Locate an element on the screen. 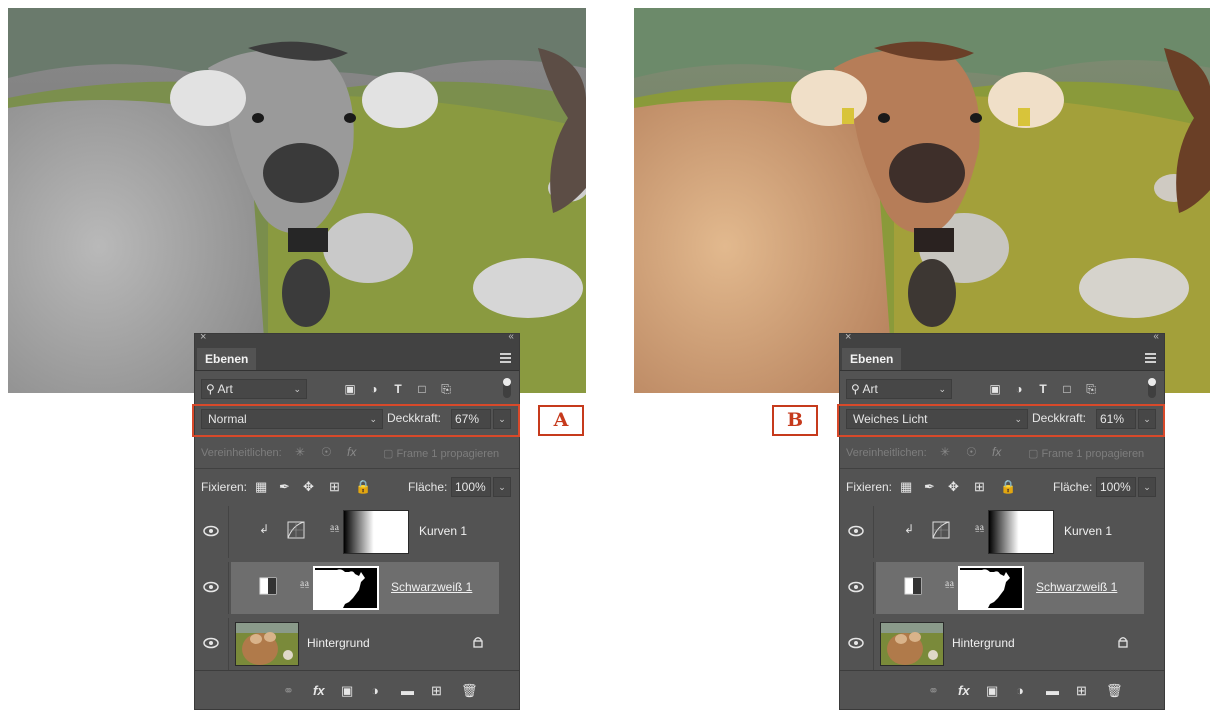 The height and width of the screenshot is (711, 1210). layer-name: Kurven 1 is located at coordinates (1088, 531).